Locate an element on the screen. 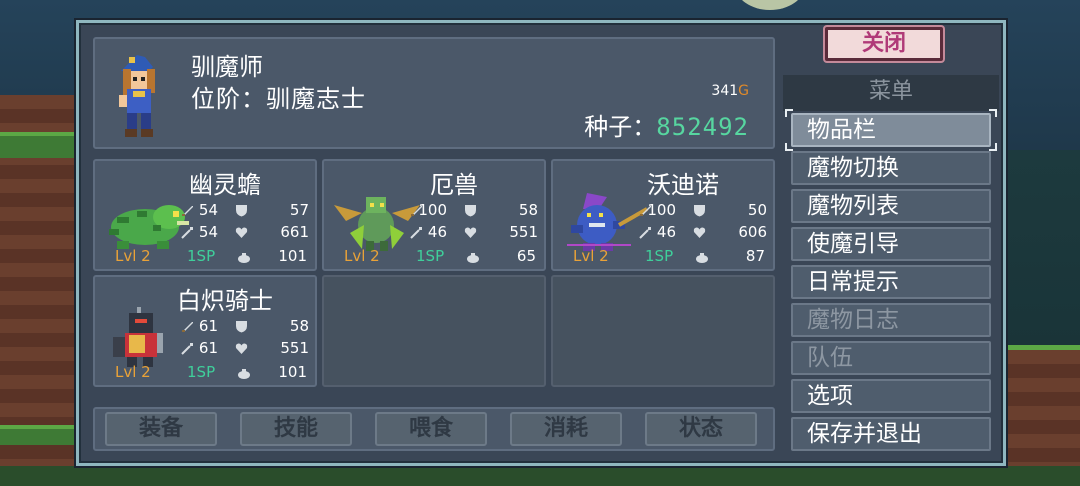 The width and height of the screenshot is (1080, 486). monster-card-1: 幽灵蟾 54 57 54 661 Lvl 2 1SP 101 is located at coordinates (205, 215).